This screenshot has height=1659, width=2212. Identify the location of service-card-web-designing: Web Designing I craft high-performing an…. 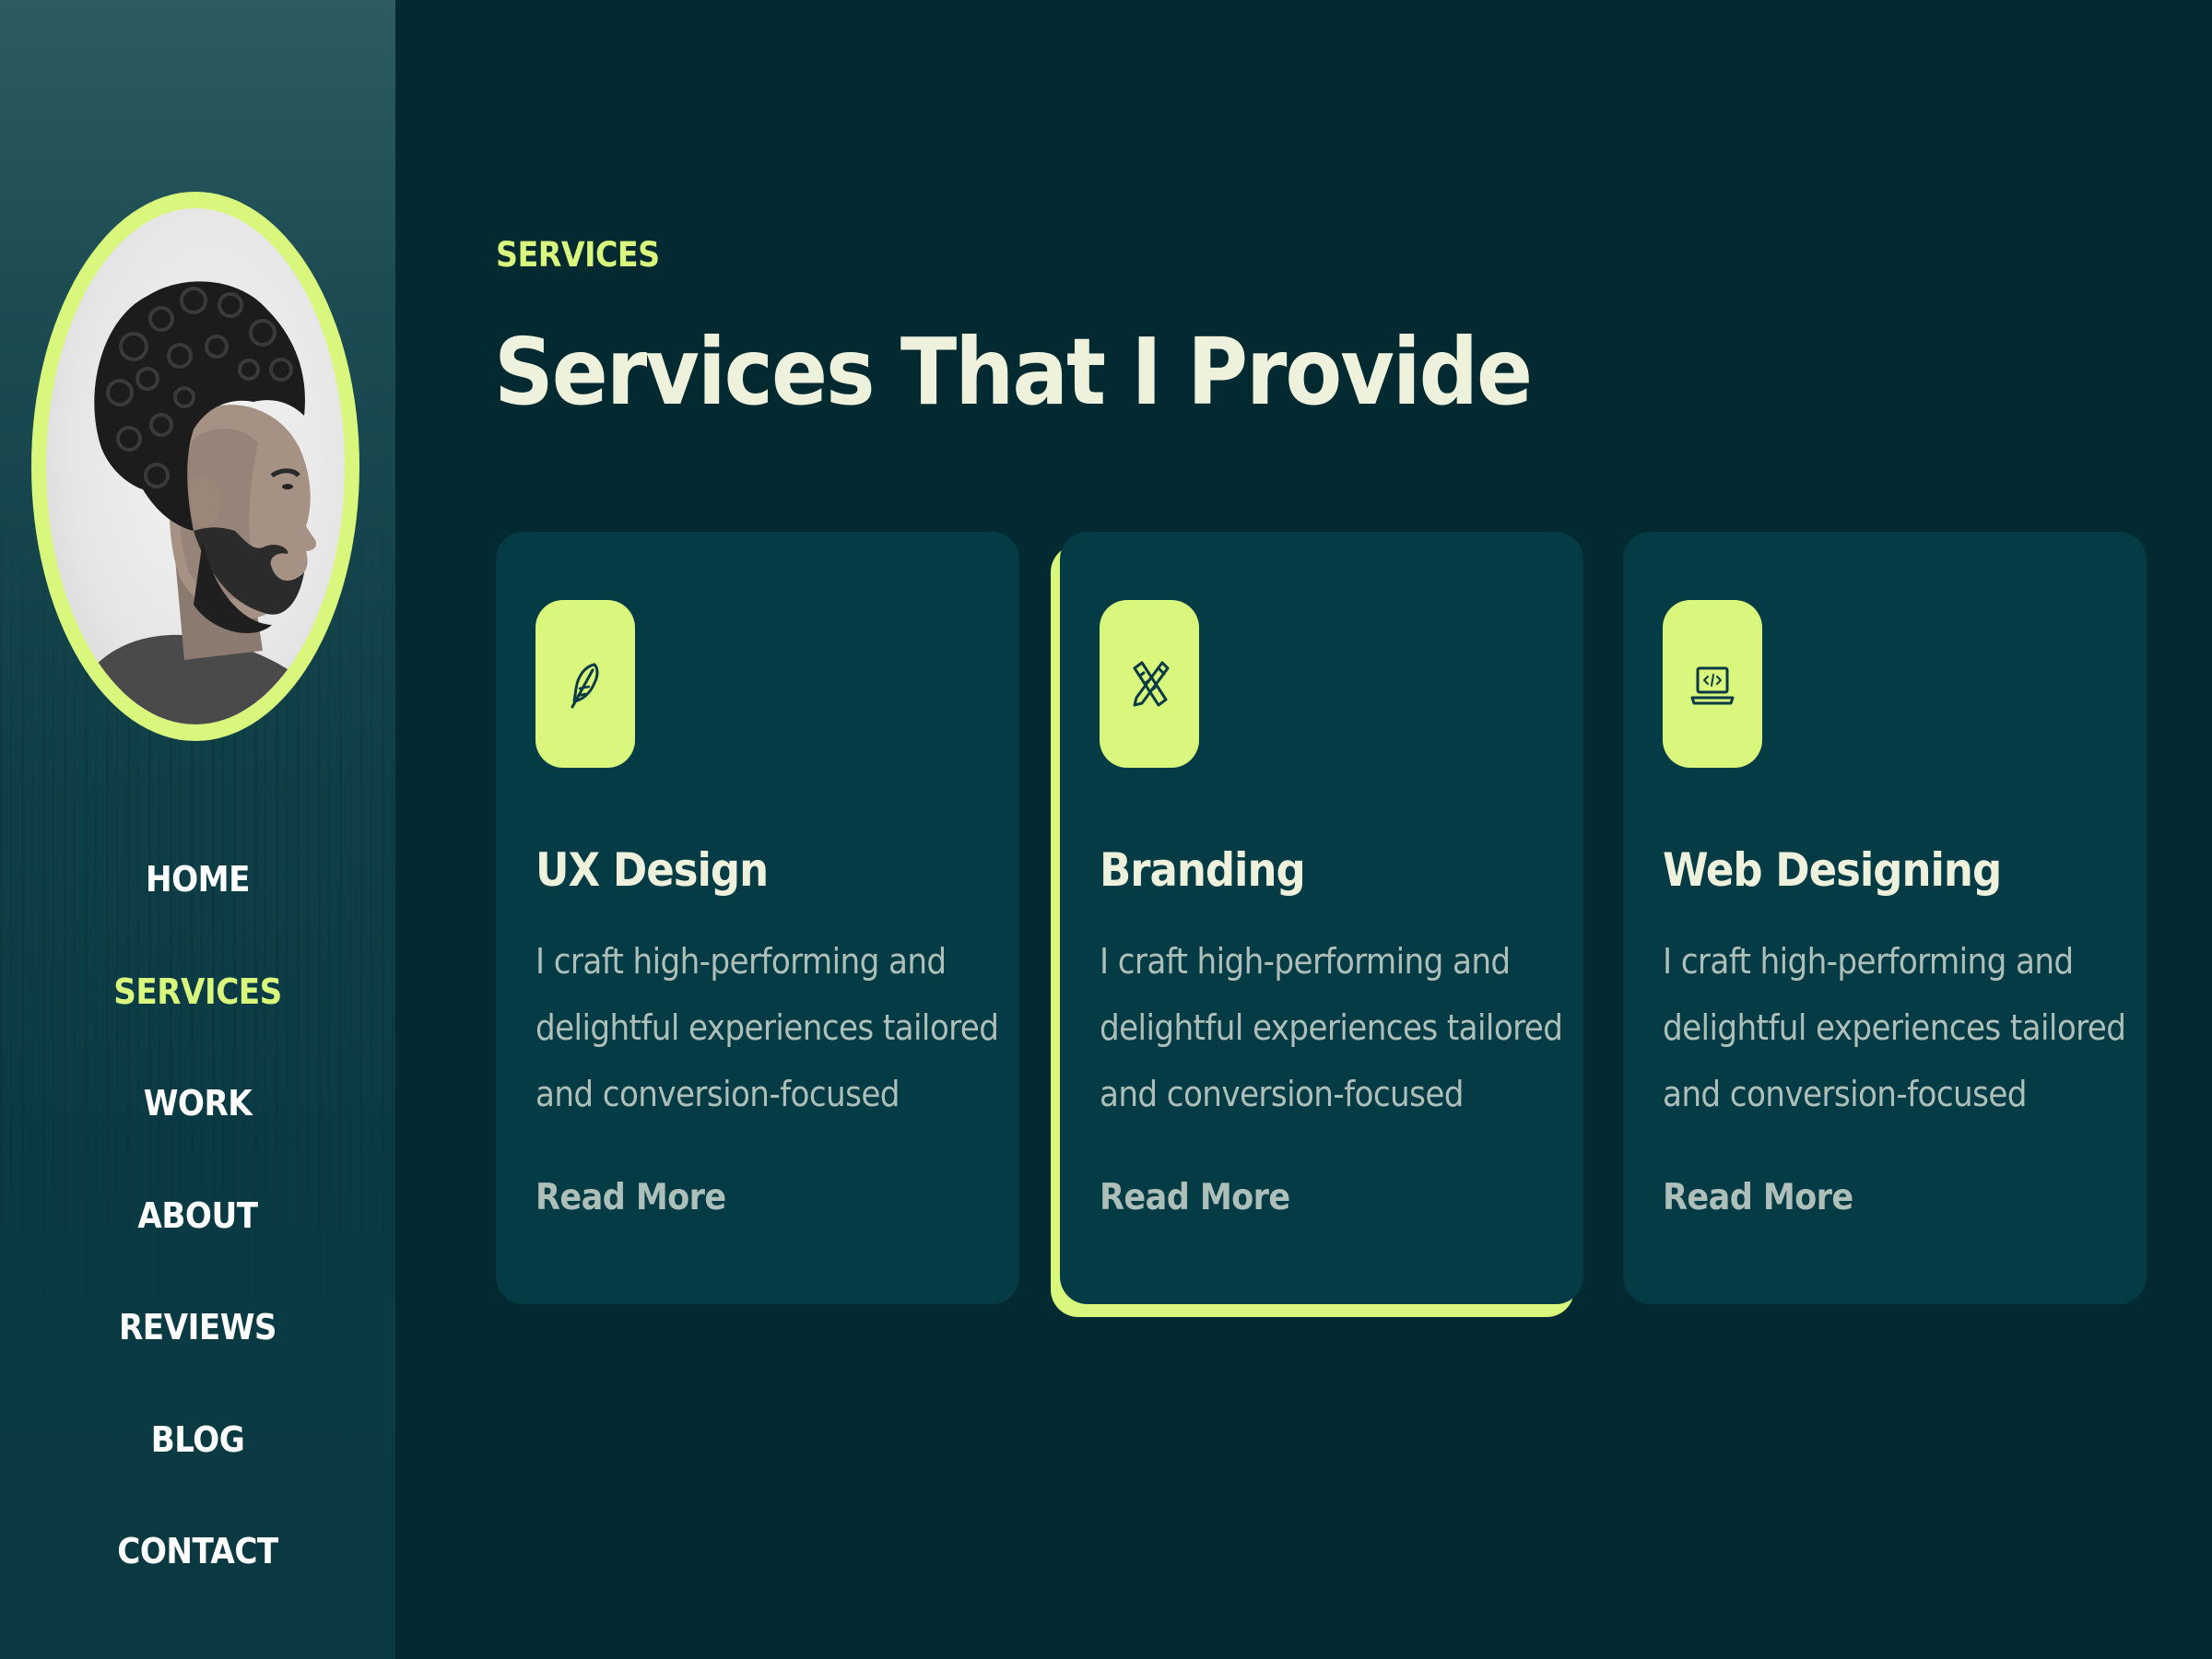
(1885, 918).